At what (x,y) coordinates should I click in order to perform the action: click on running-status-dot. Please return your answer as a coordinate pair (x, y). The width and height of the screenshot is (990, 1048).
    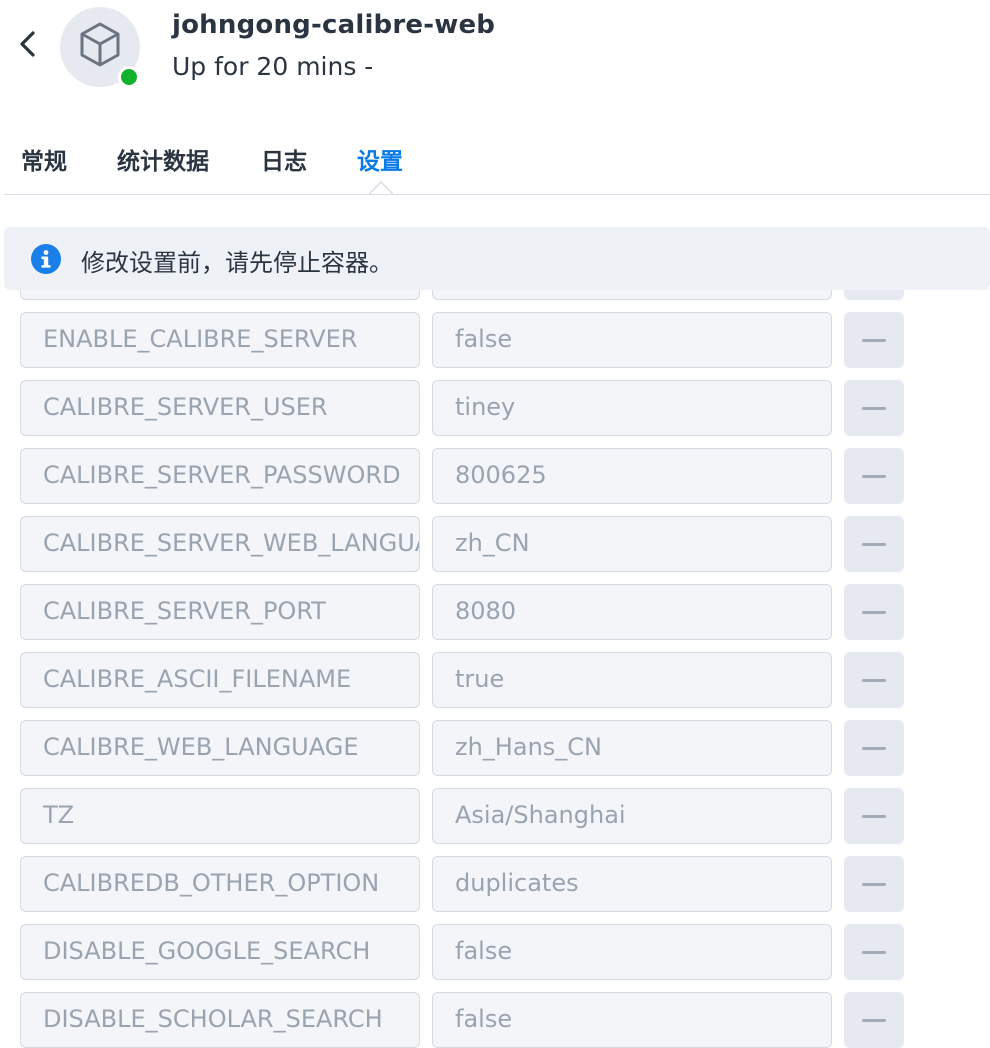
    Looking at the image, I should click on (129, 77).